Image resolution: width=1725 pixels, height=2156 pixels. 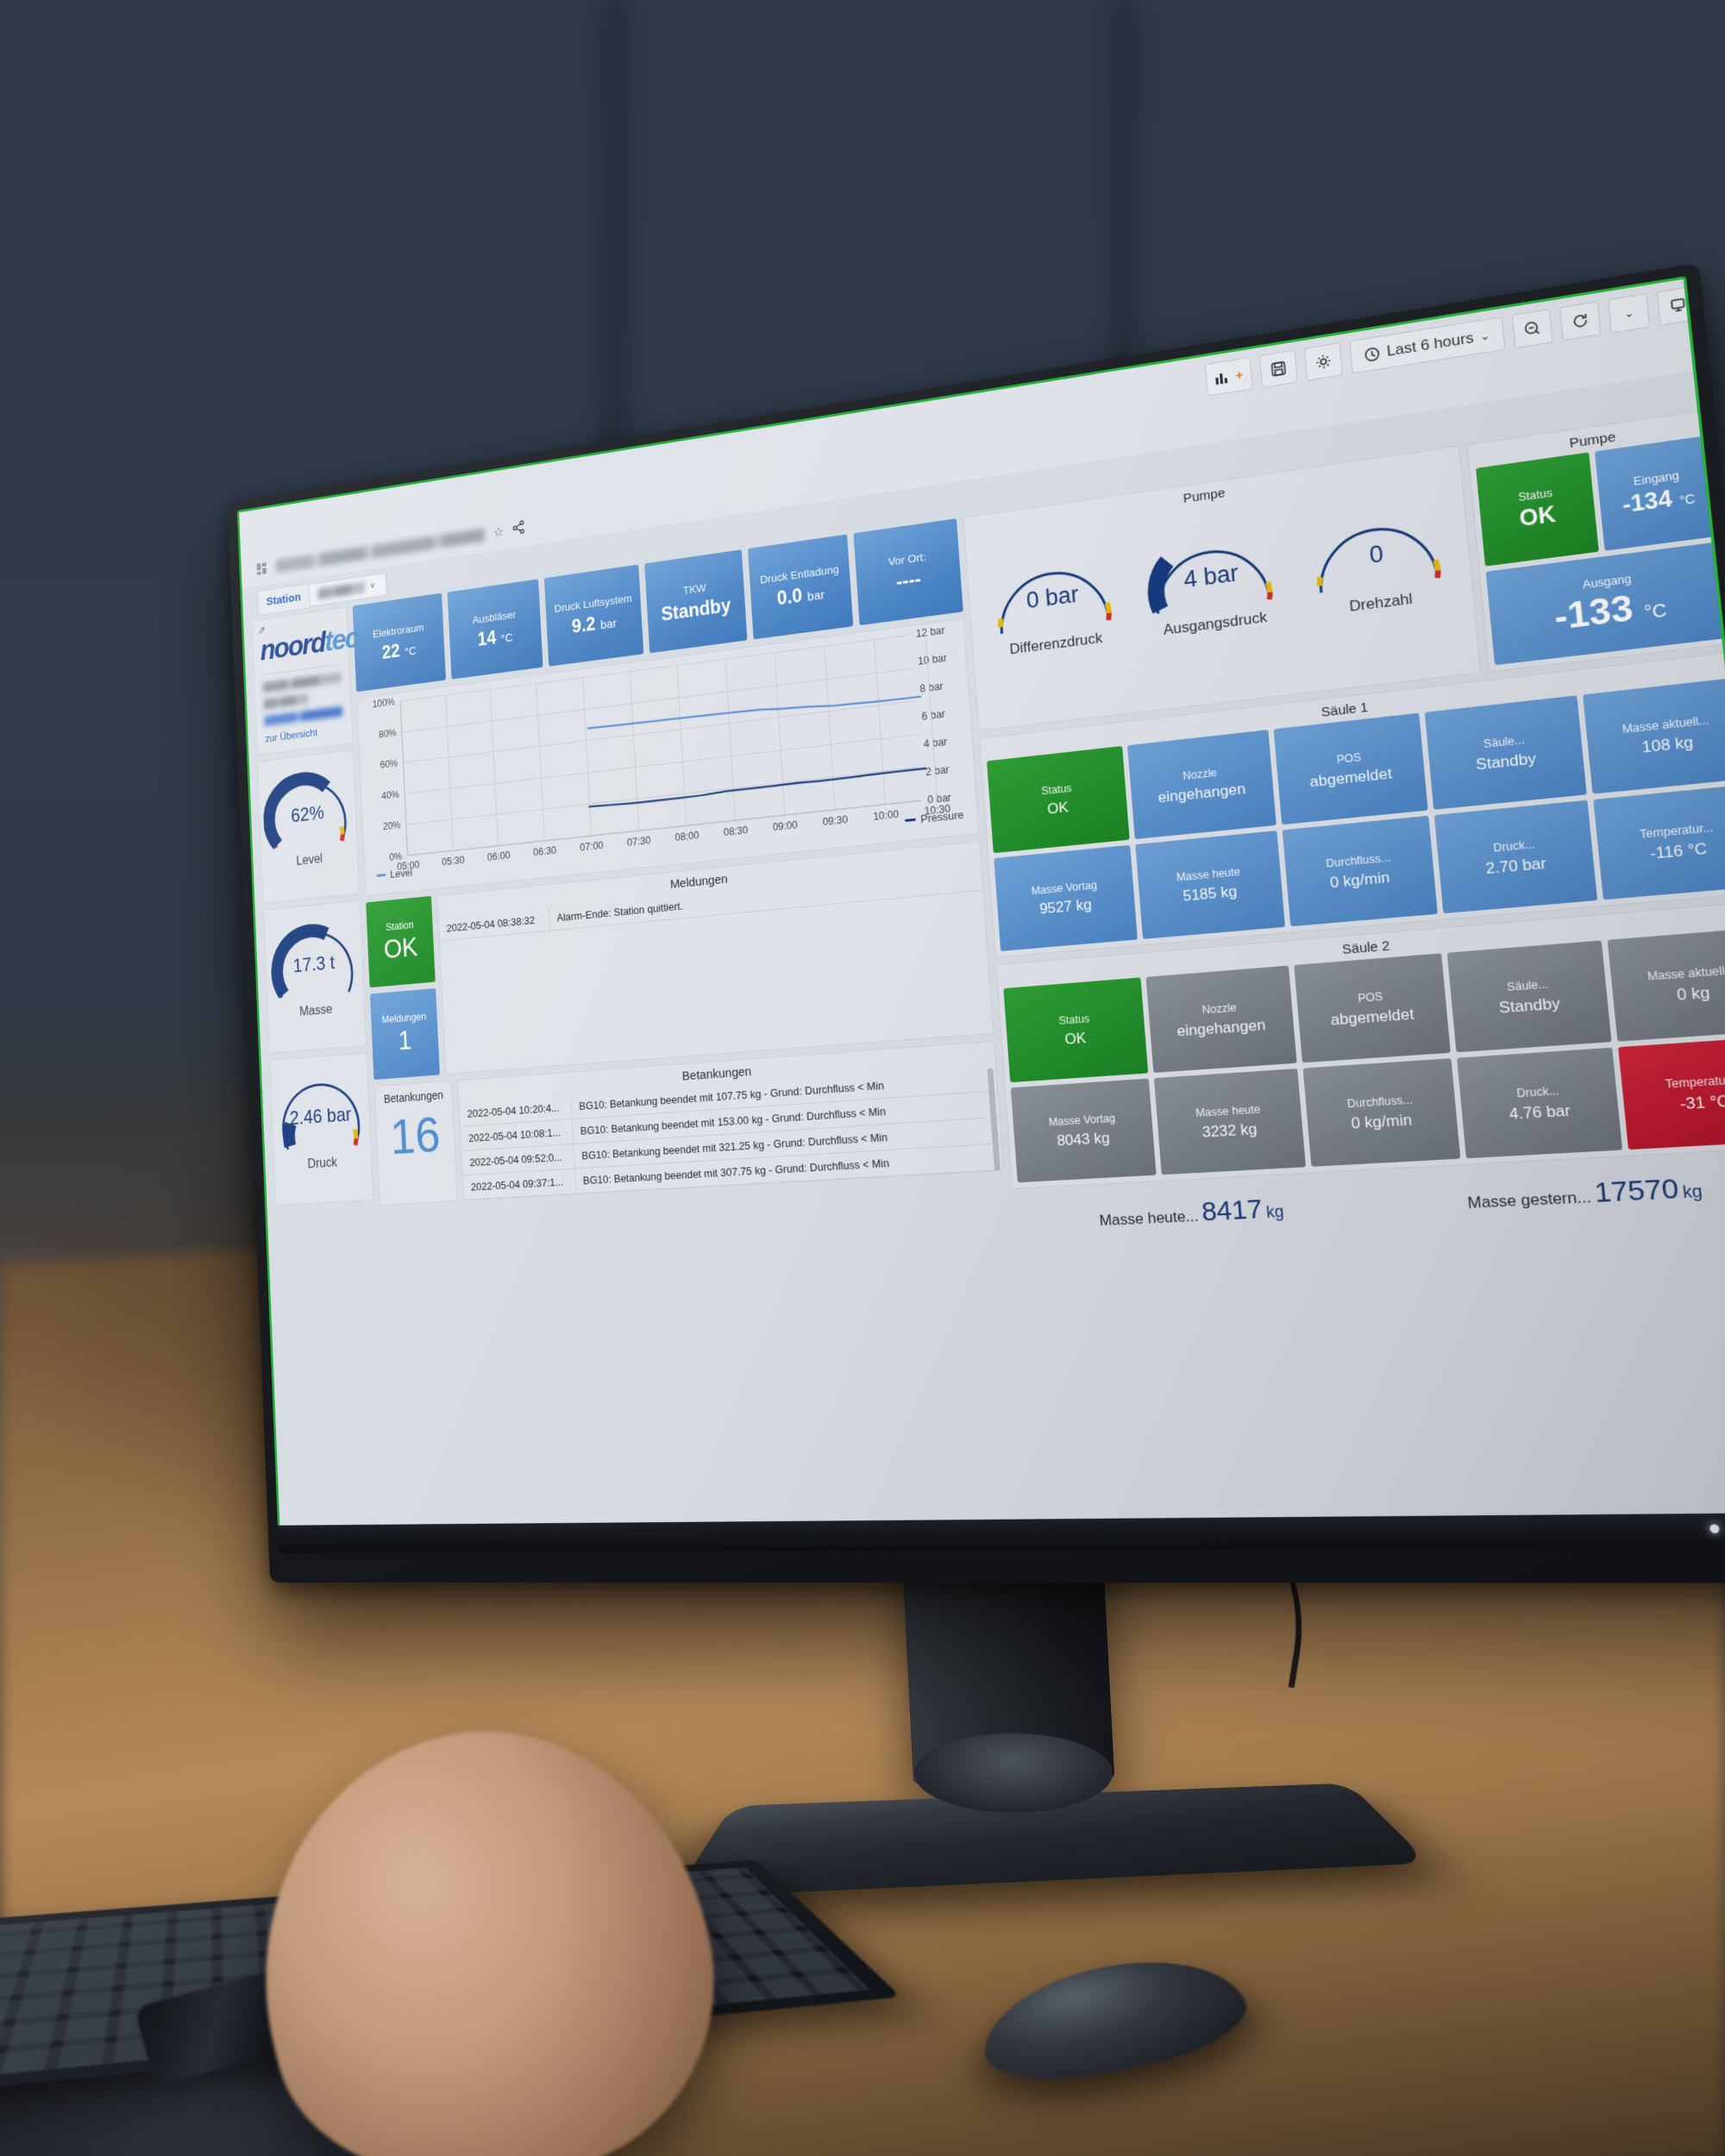 What do you see at coordinates (304, 733) in the screenshot?
I see `overview-link: zur Übersicht` at bounding box center [304, 733].